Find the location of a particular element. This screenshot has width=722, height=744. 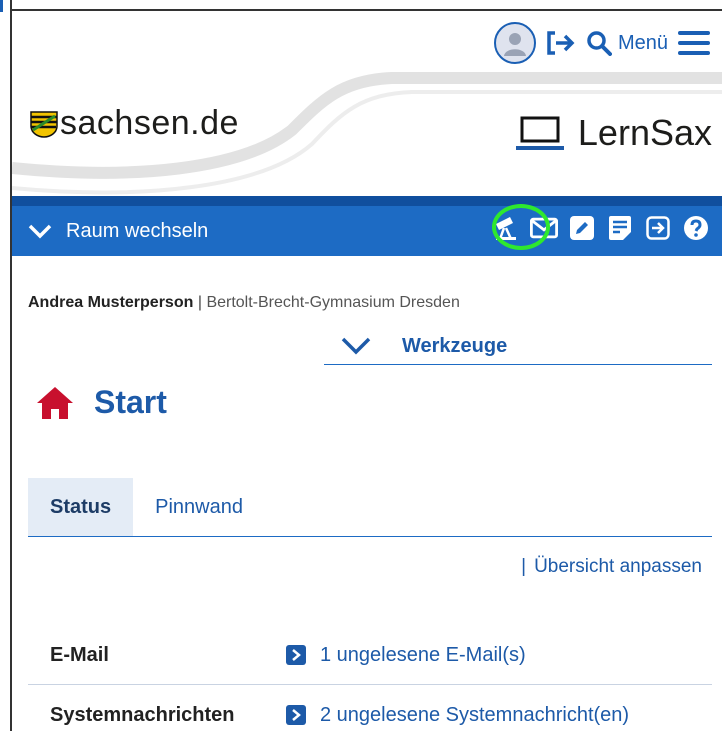

status-row-email: E-Mail 1 ungelesene E-Mail(s) is located at coordinates (370, 655).